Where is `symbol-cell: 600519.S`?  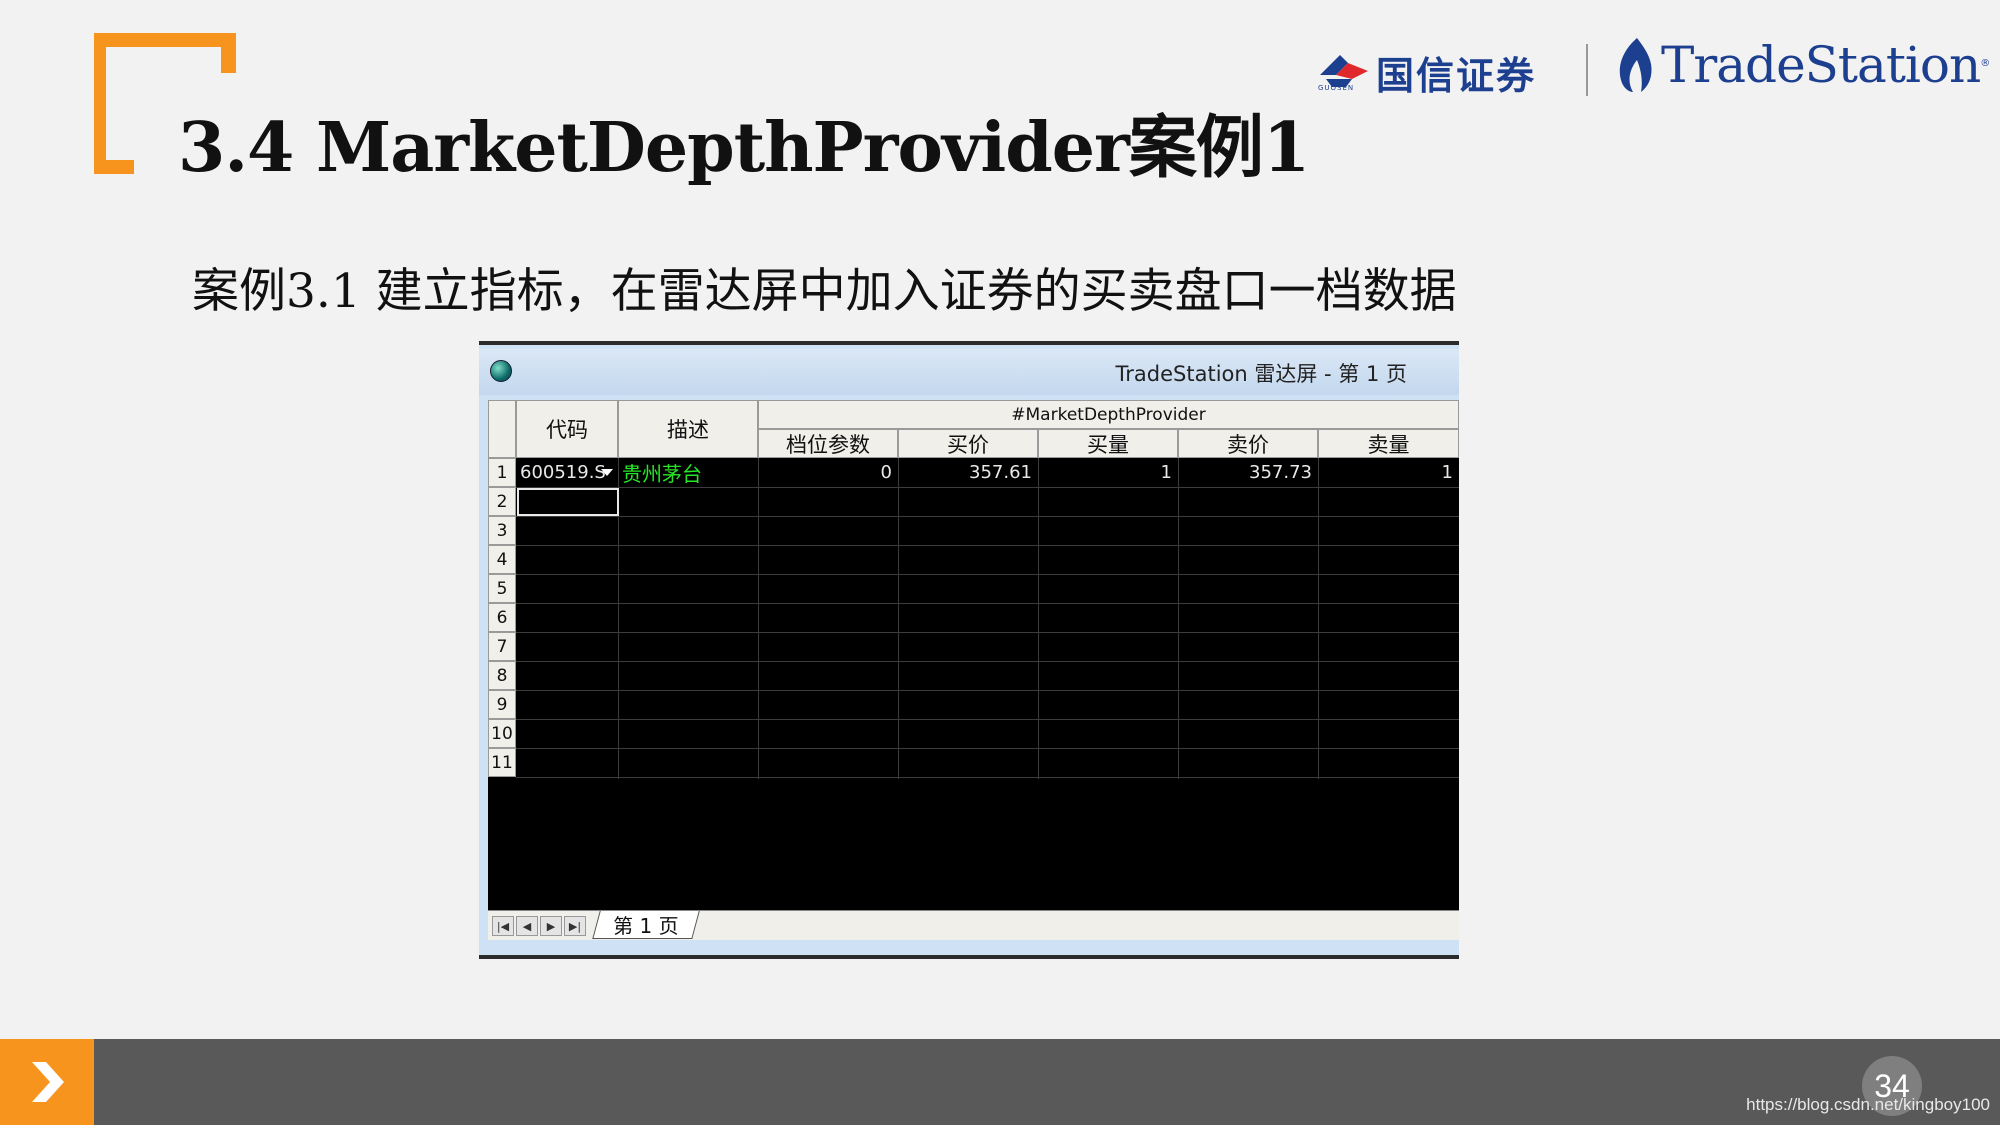 symbol-cell: 600519.S is located at coordinates (567, 472).